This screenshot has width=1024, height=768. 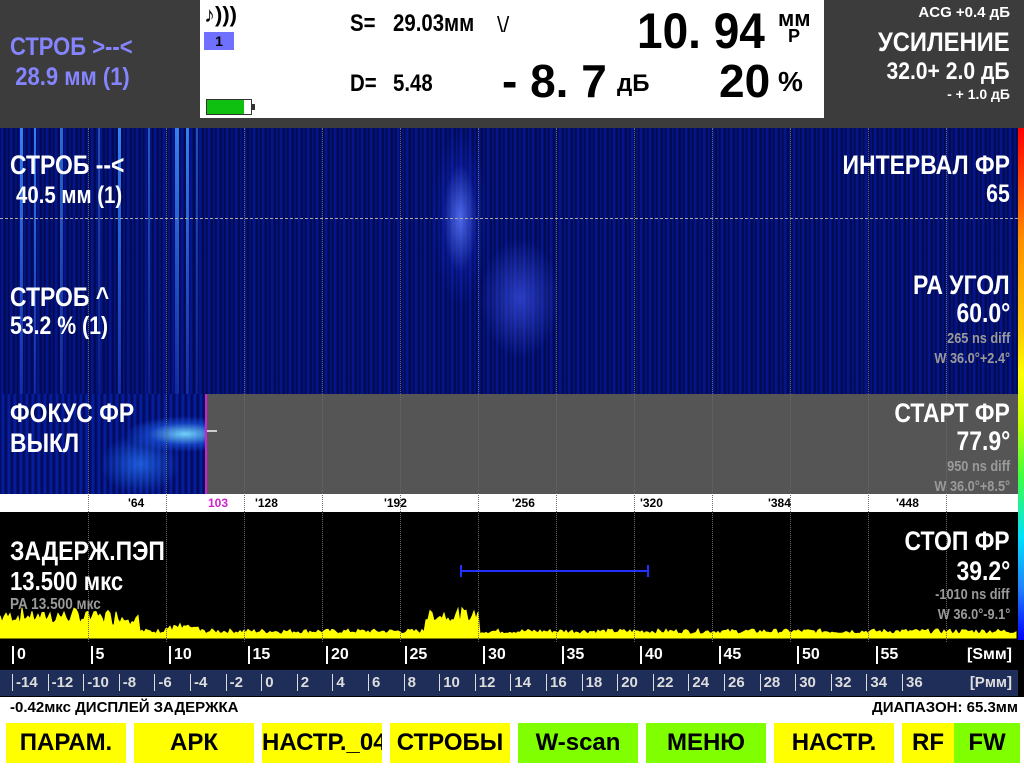 What do you see at coordinates (948, 71) in the screenshot?
I see `gain-value: 32.0+ 2.0 дБ` at bounding box center [948, 71].